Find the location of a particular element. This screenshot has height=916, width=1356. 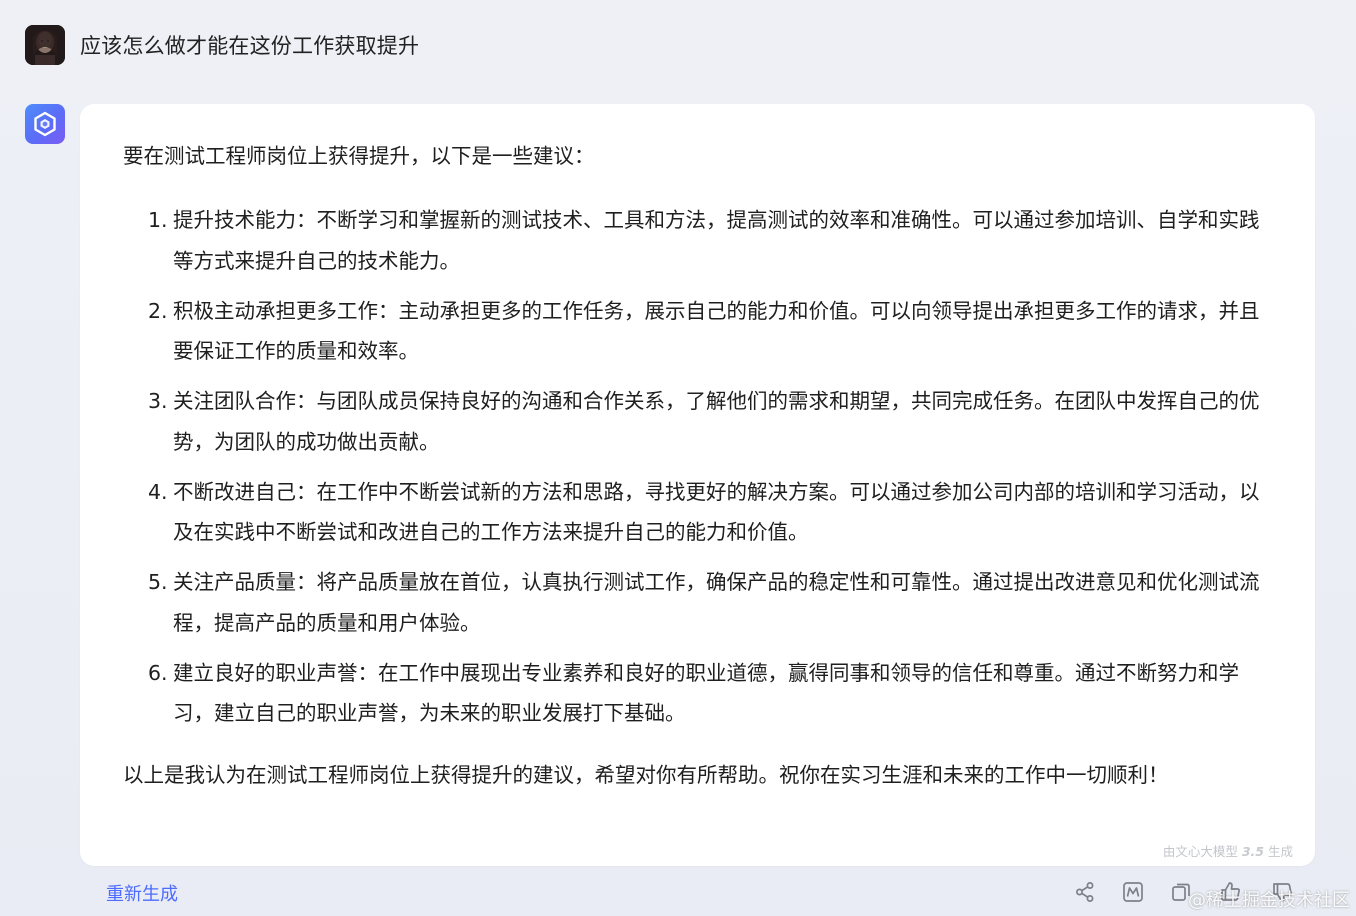

bot-avatar is located at coordinates (45, 124).